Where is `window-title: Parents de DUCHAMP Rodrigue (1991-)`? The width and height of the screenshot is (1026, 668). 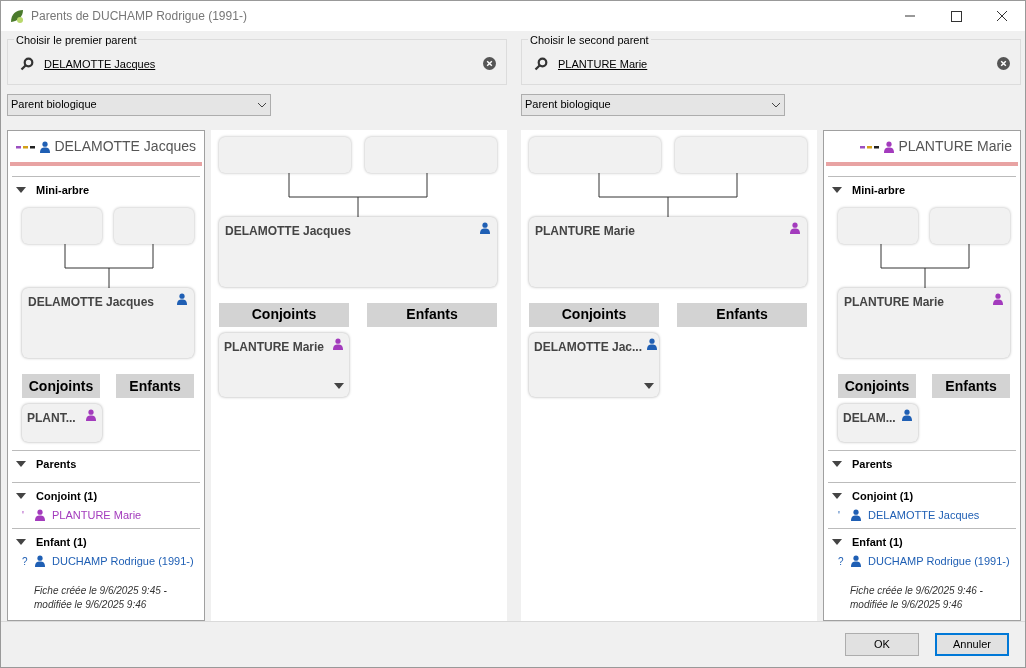 window-title: Parents de DUCHAMP Rodrigue (1991-) is located at coordinates (139, 16).